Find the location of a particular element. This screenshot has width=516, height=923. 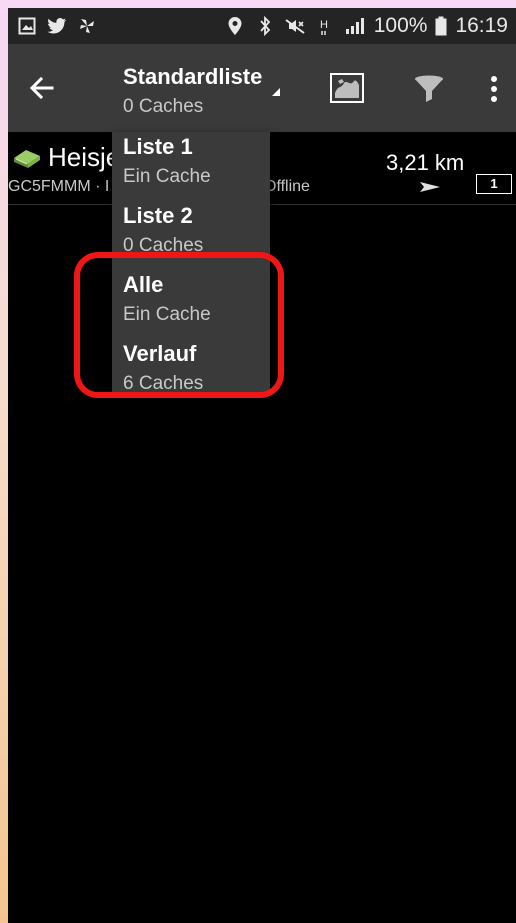

dropdown-item-label: Liste 2 is located at coordinates (158, 215).